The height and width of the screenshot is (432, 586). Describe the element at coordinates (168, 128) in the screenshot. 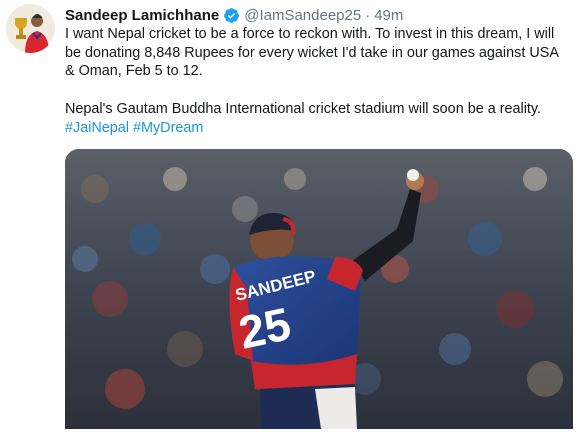

I see `hashtag-mydream: #MyDream` at that location.